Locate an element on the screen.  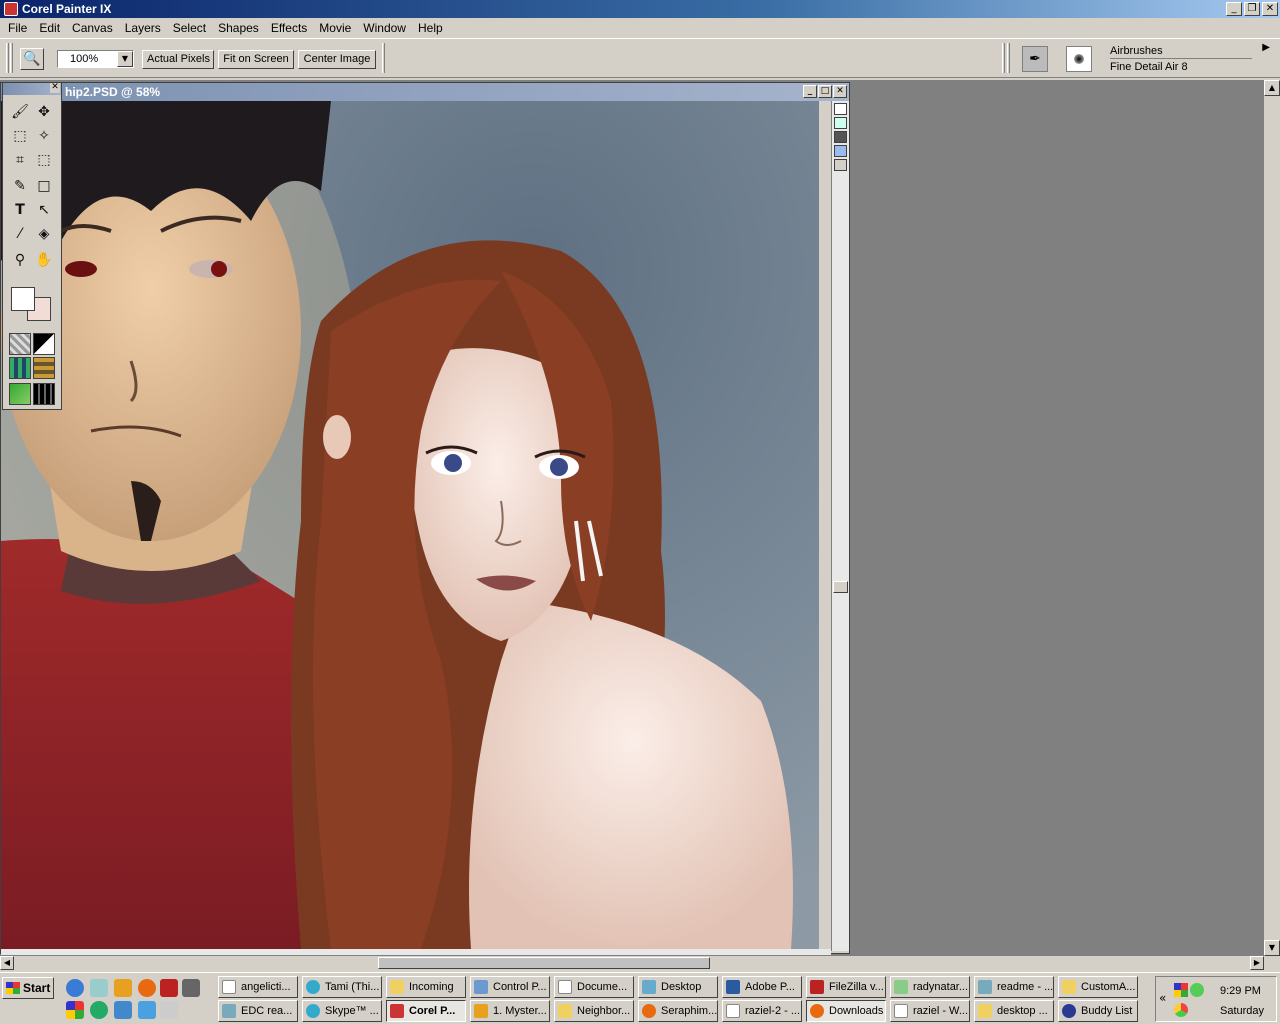
paper-selector is located at coordinates (20, 344).